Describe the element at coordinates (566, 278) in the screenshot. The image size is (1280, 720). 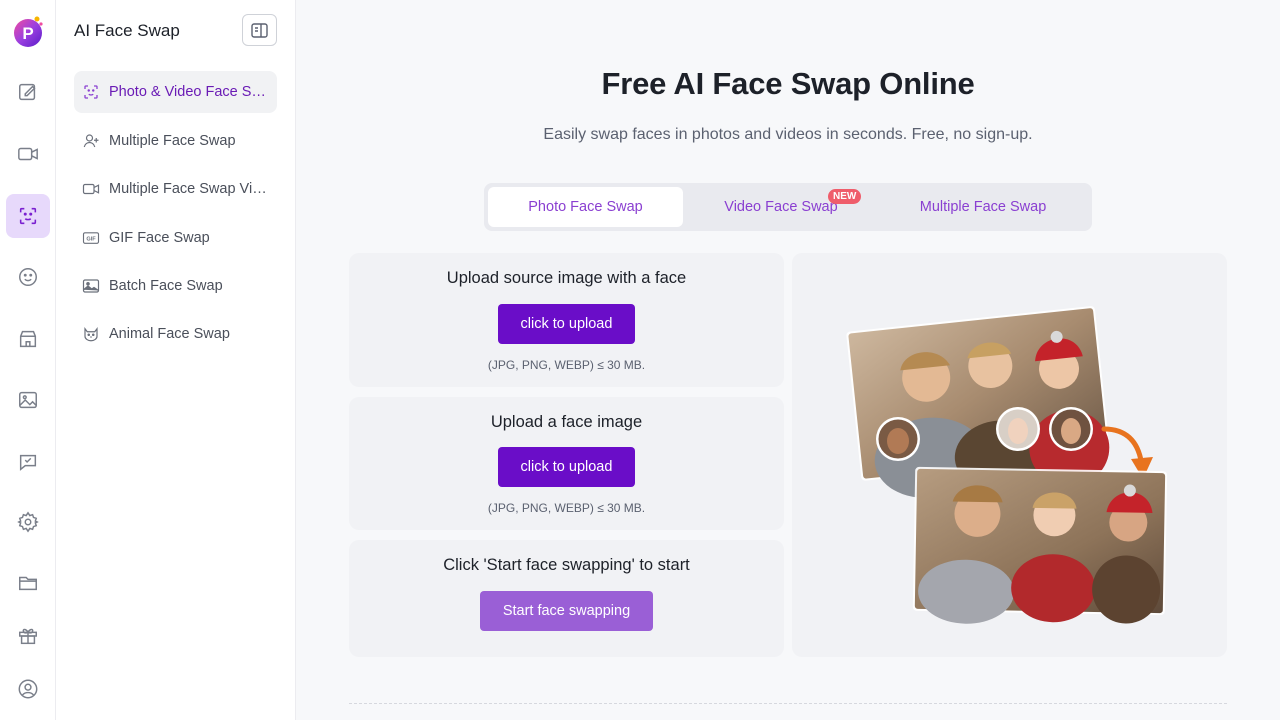
I see `card-title: Upload source image with a face` at that location.